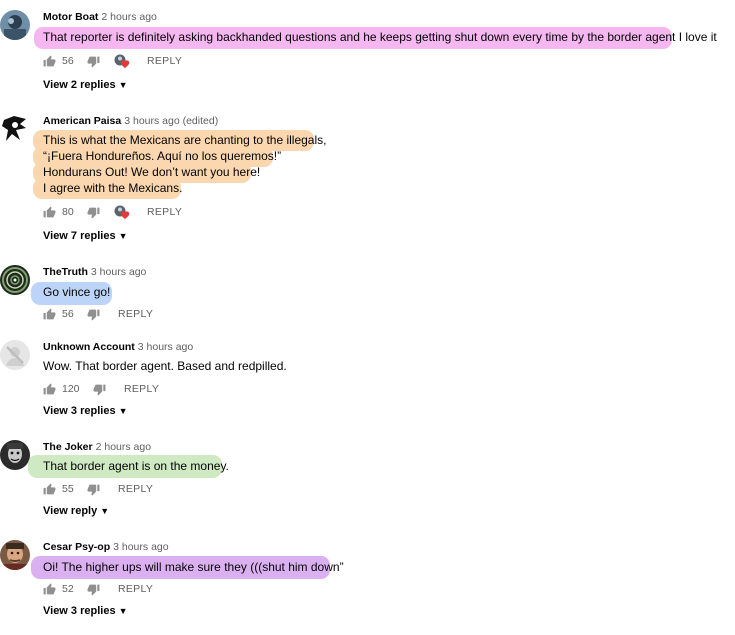 This screenshot has height=635, width=735. What do you see at coordinates (68, 212) in the screenshot?
I see `like-count: 80` at bounding box center [68, 212].